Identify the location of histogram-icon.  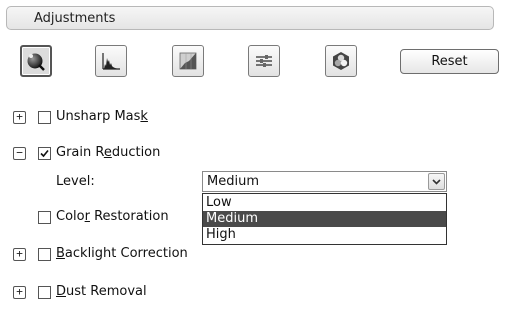
(111, 61).